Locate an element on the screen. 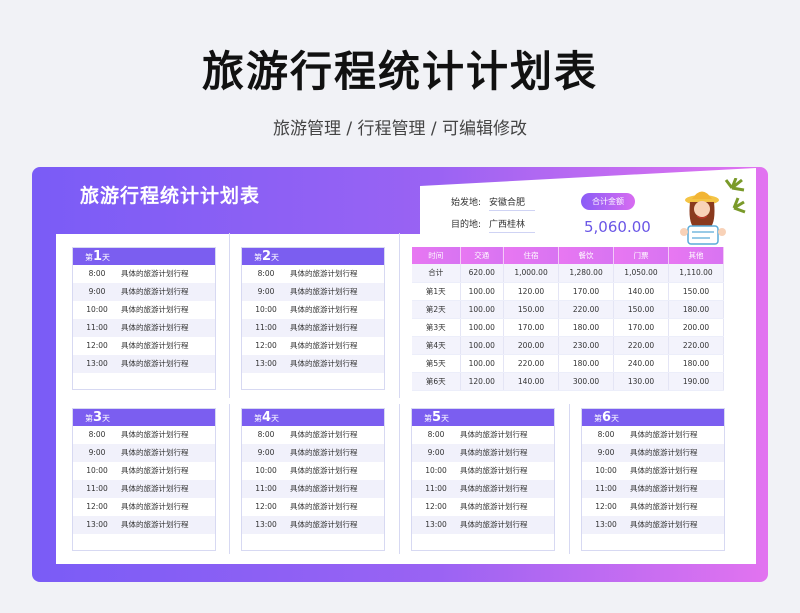 The height and width of the screenshot is (613, 800). schedule-row: 11:00 具体的旅游计划行程 is located at coordinates (144, 328).